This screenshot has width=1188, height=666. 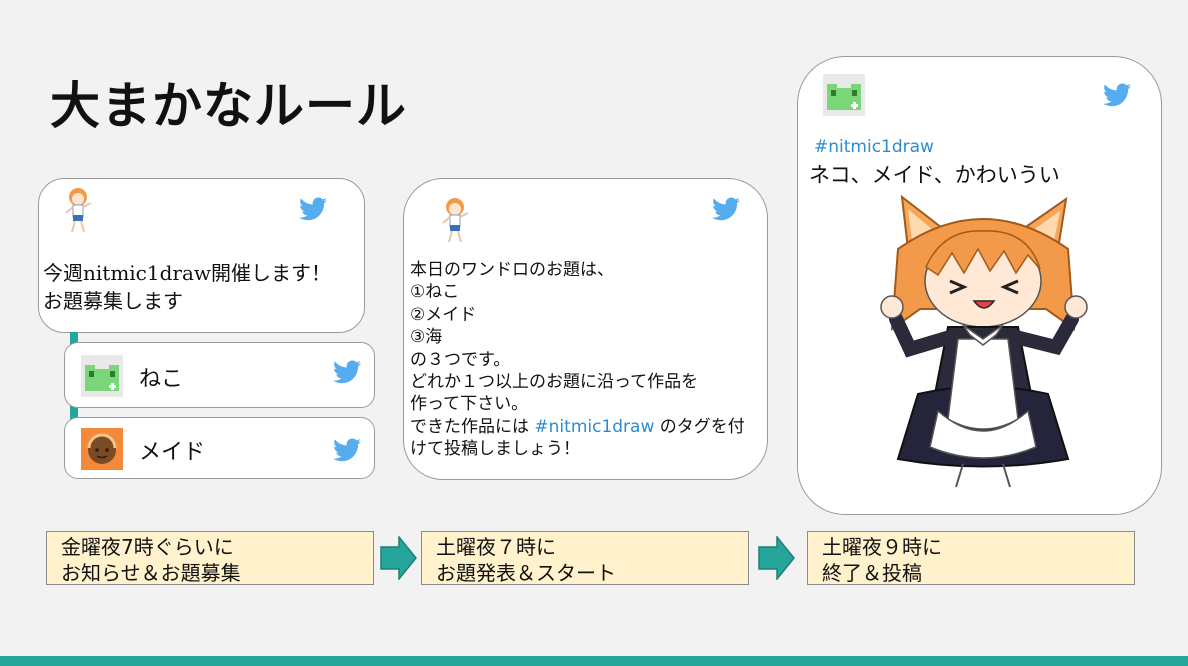 What do you see at coordinates (554, 382) in the screenshot?
I see `tweet-text-line: どれか１つ以上のお題に沿って作品を` at bounding box center [554, 382].